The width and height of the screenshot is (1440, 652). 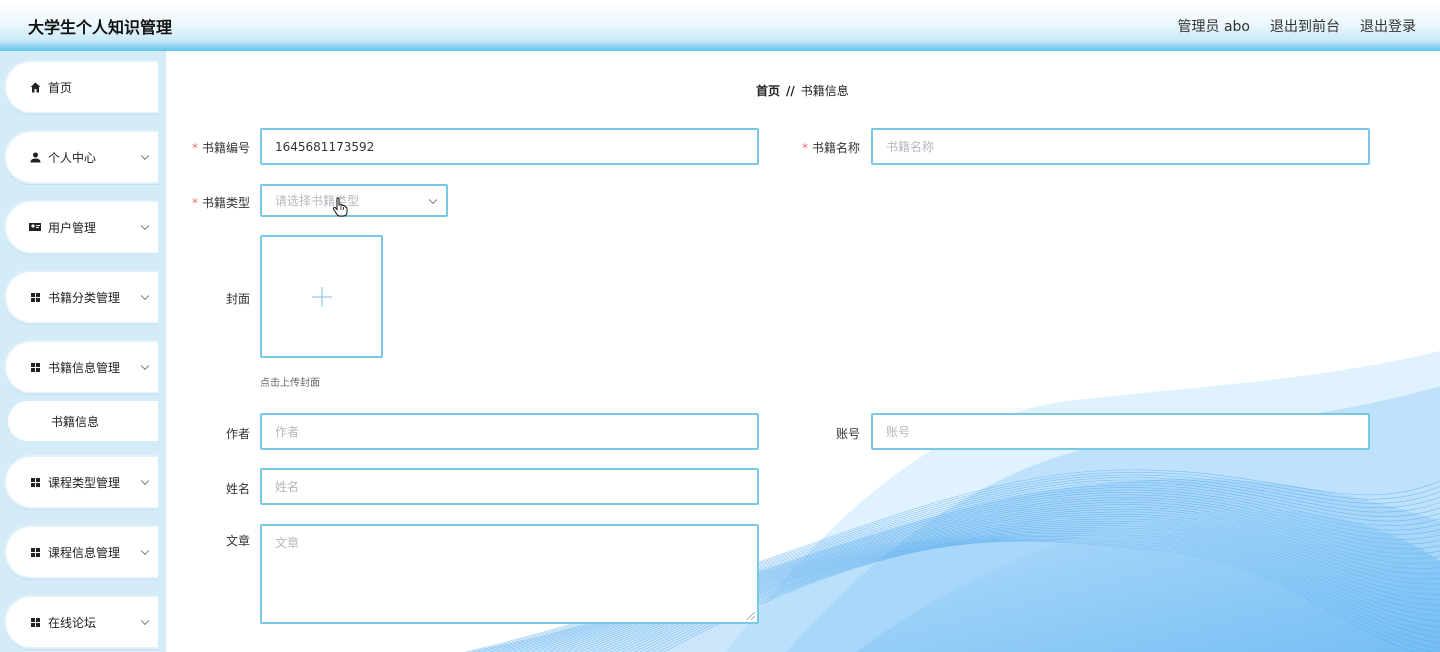 I want to click on cover-label: 封面, so click(x=237, y=299).